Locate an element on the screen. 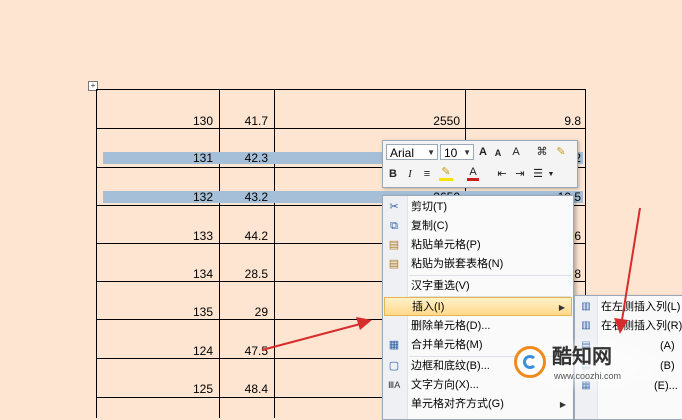  watermark-brand: 酷知网 is located at coordinates (582, 356).